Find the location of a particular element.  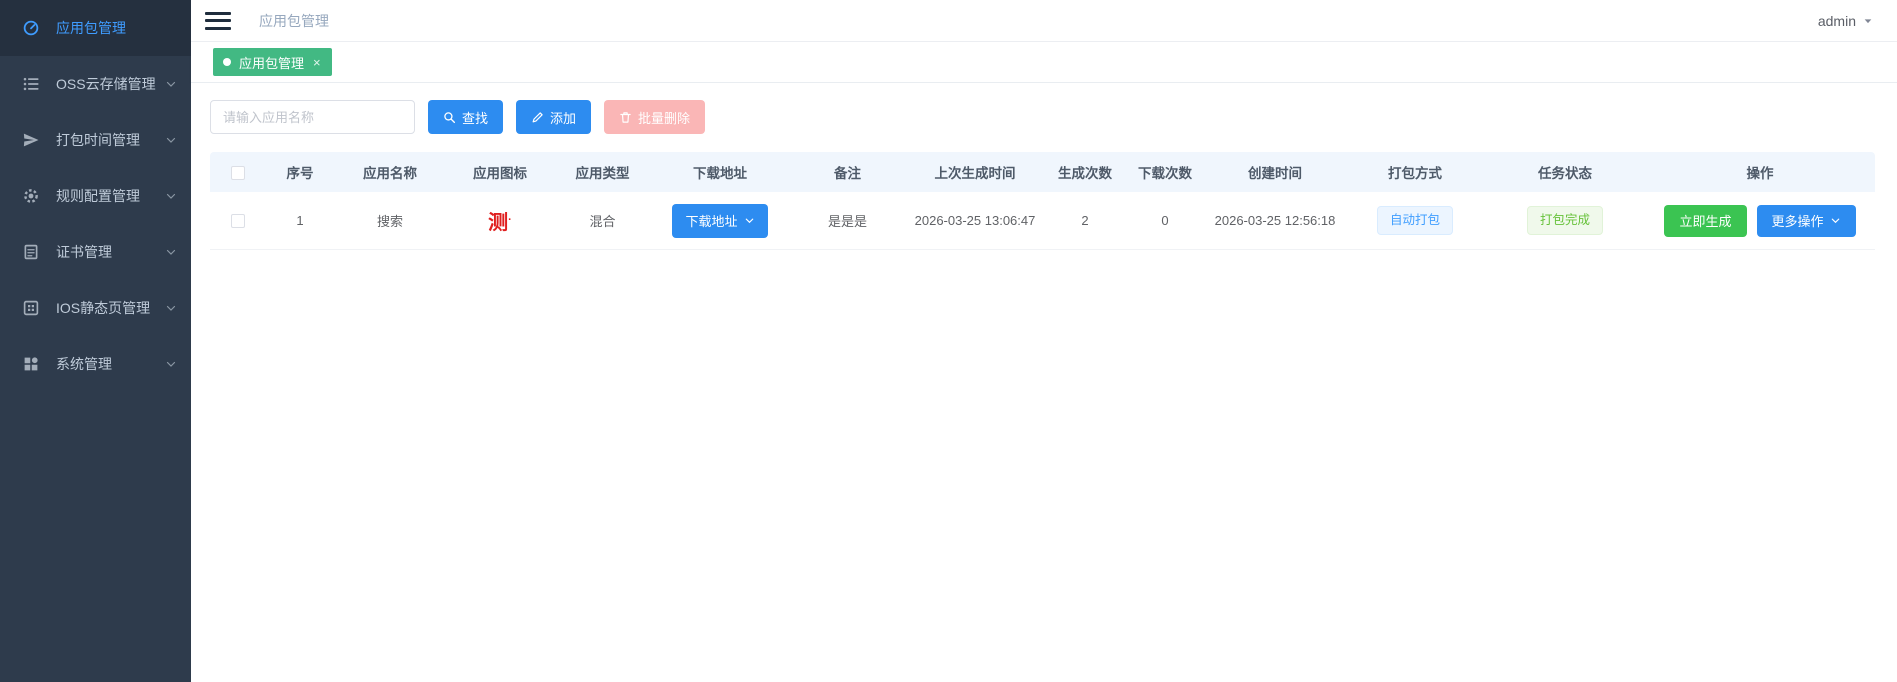

breadcrumb: 应用包管理 is located at coordinates (294, 20).